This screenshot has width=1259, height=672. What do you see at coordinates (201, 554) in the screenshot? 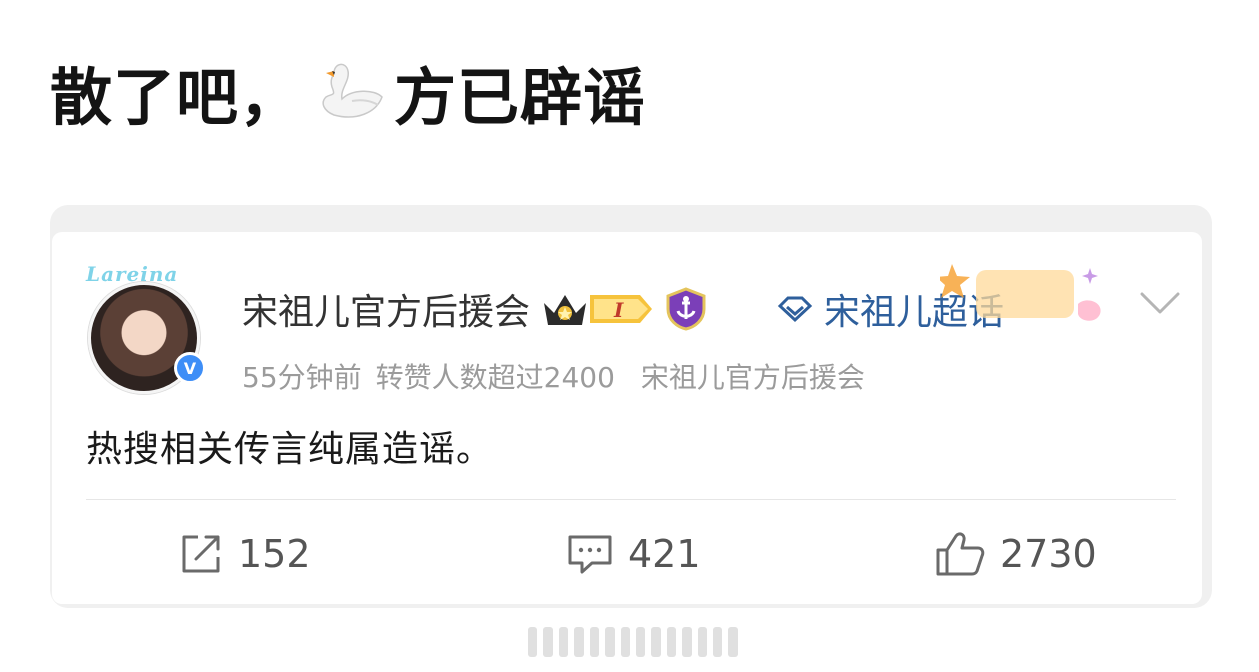
I see `share-icon` at bounding box center [201, 554].